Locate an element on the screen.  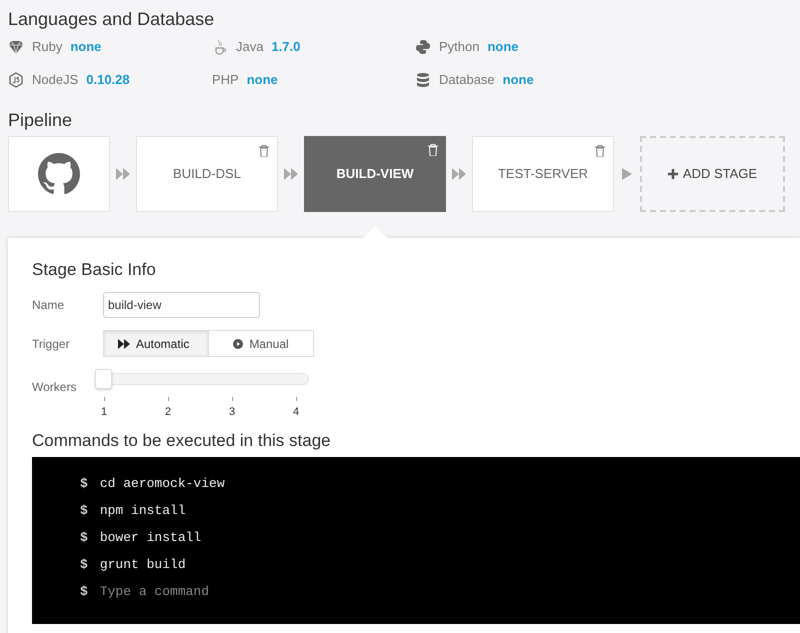
play-circle-icon is located at coordinates (238, 343).